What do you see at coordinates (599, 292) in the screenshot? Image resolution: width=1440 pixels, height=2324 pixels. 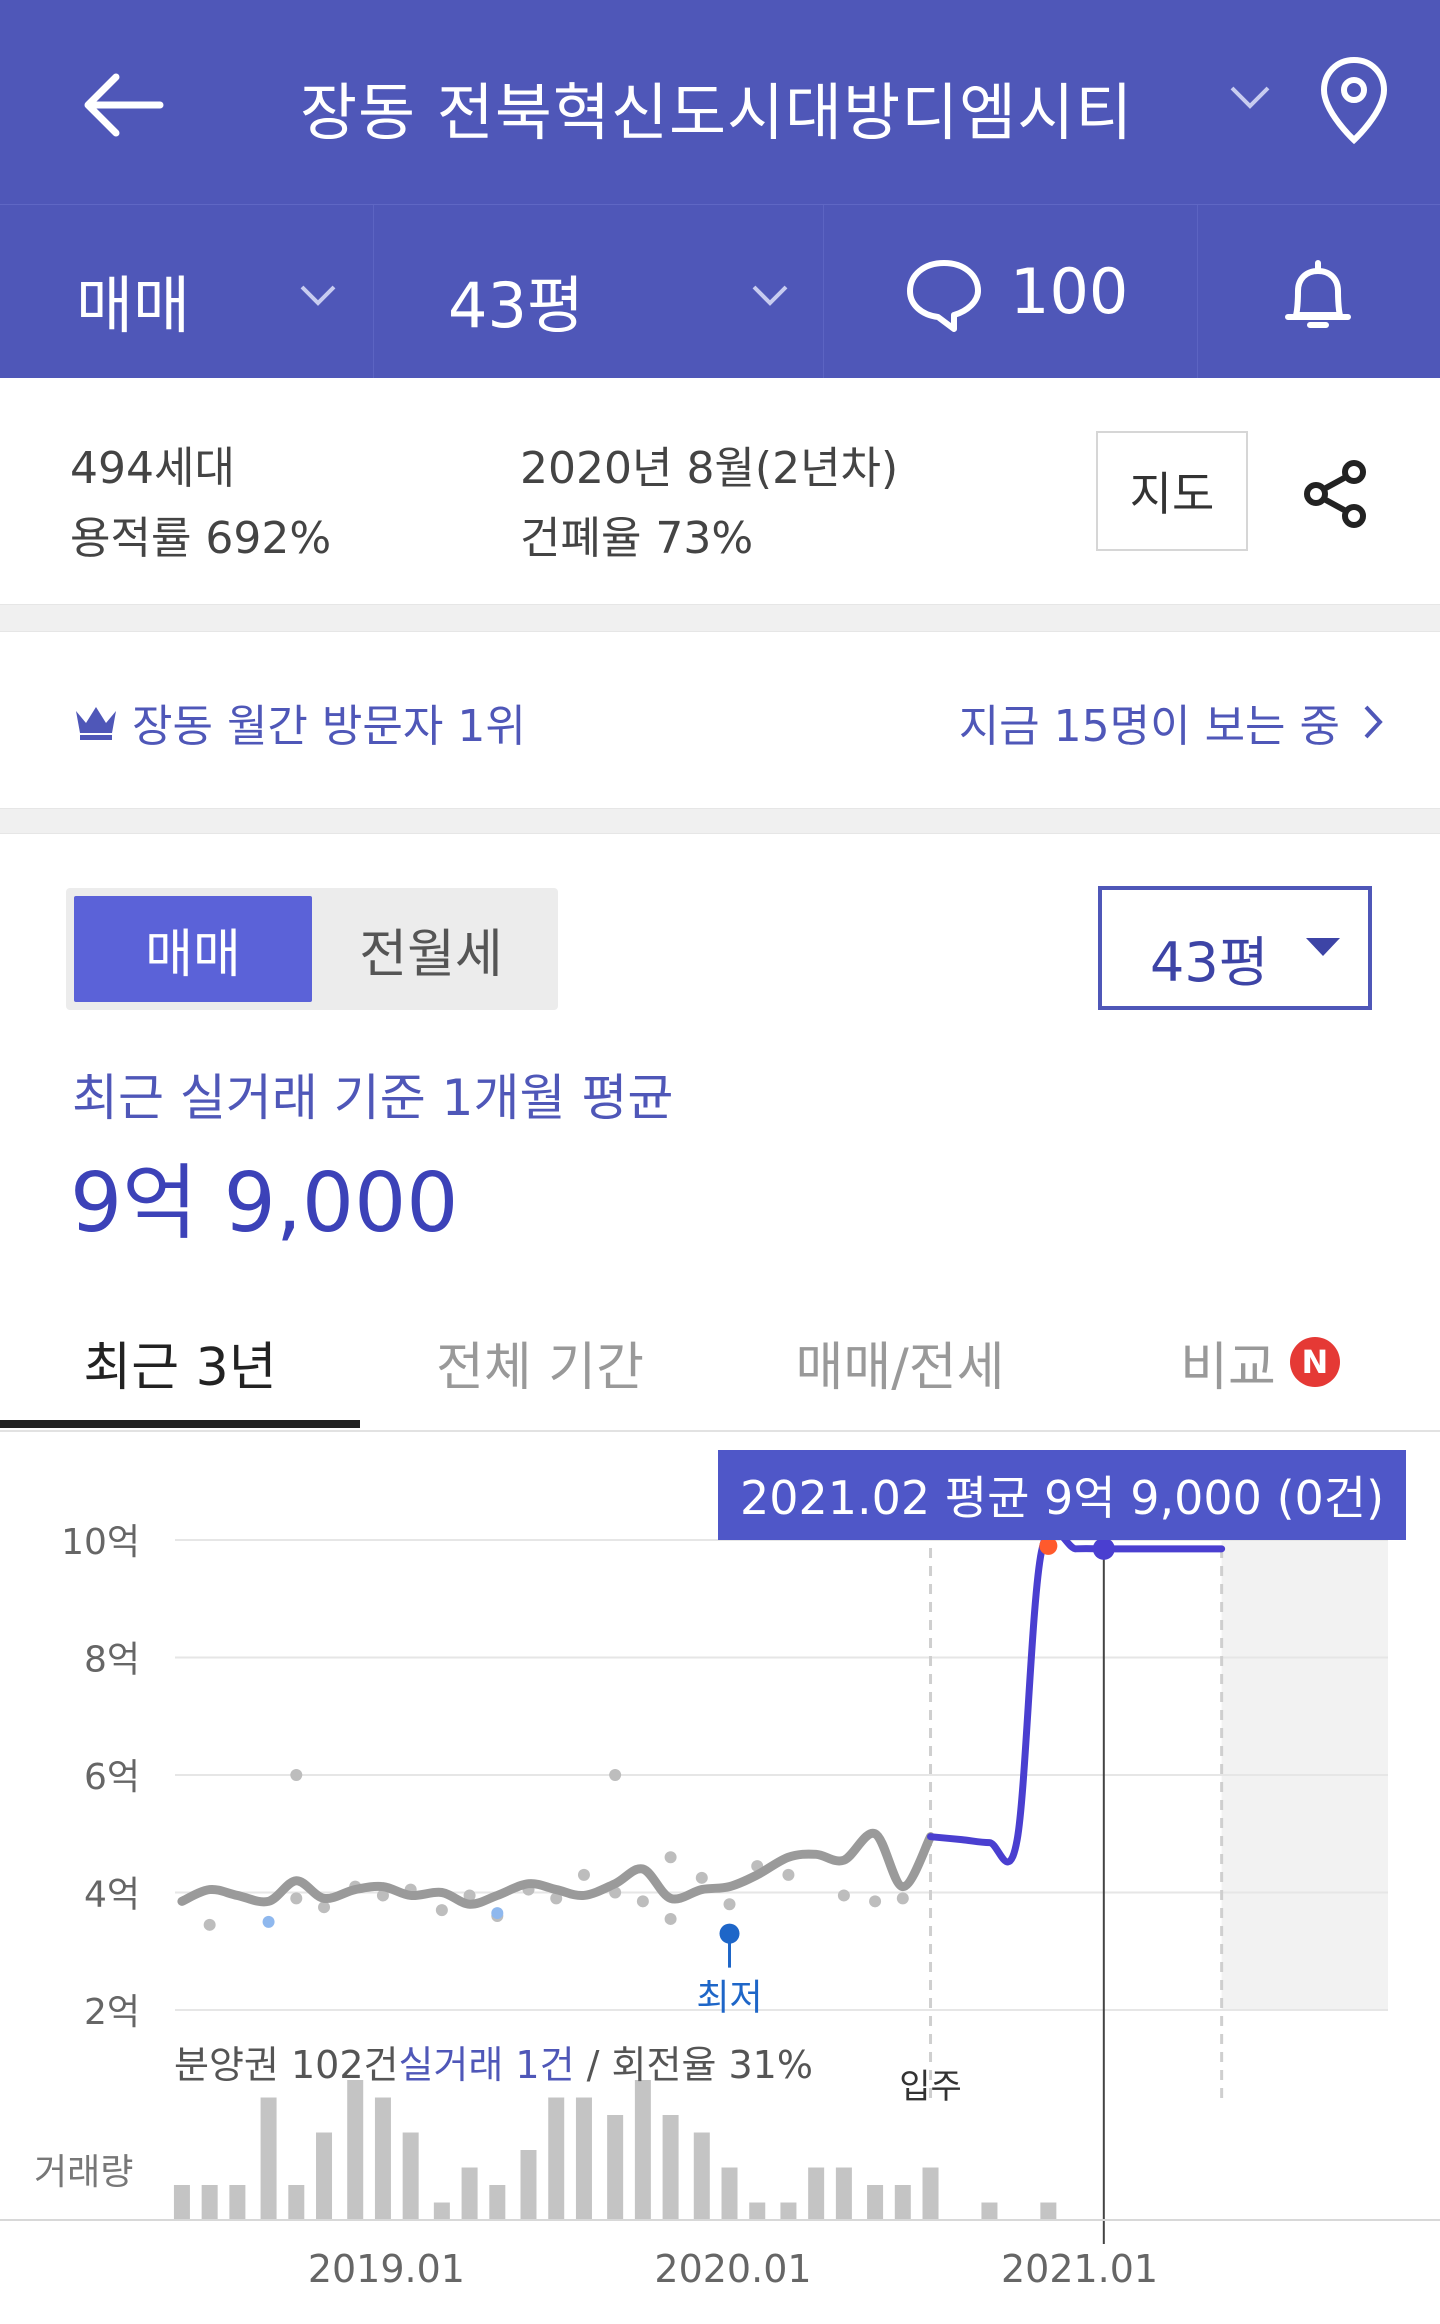 I see `size-dropdown: 43평` at bounding box center [599, 292].